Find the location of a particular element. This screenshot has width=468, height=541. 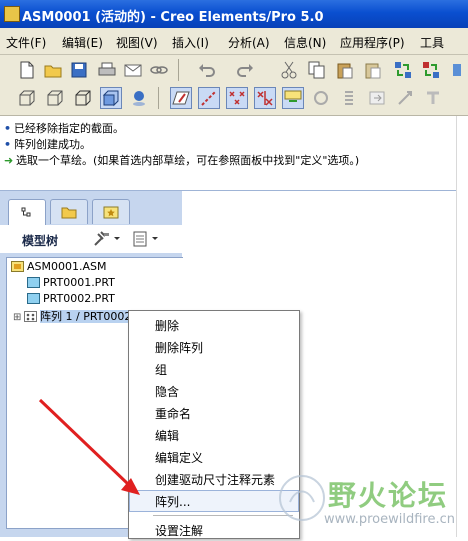

watermark-name: 野火论坛 is located at coordinates (388, 495).